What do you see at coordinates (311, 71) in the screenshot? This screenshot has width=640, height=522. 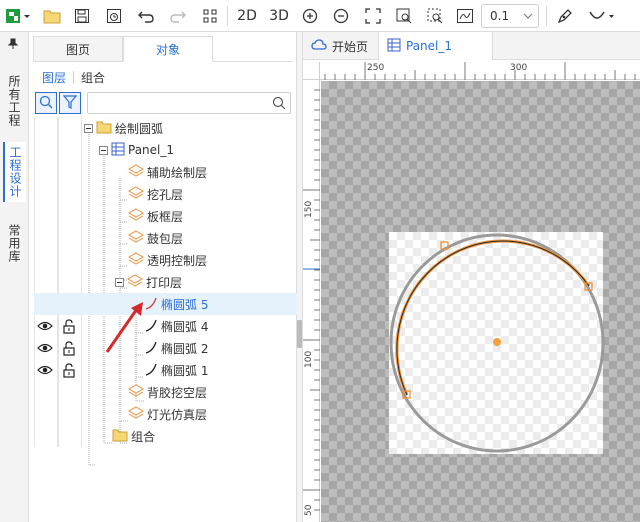 I see `ruler-corner` at bounding box center [311, 71].